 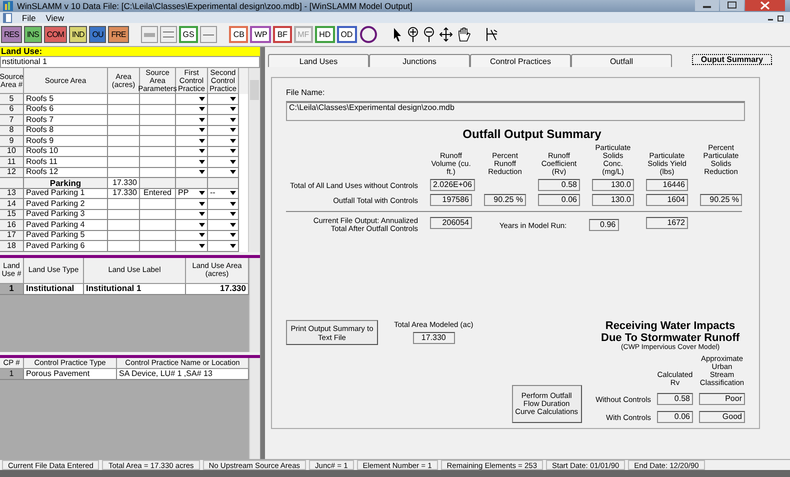 What do you see at coordinates (780, 18) in the screenshot?
I see `restore-icon` at bounding box center [780, 18].